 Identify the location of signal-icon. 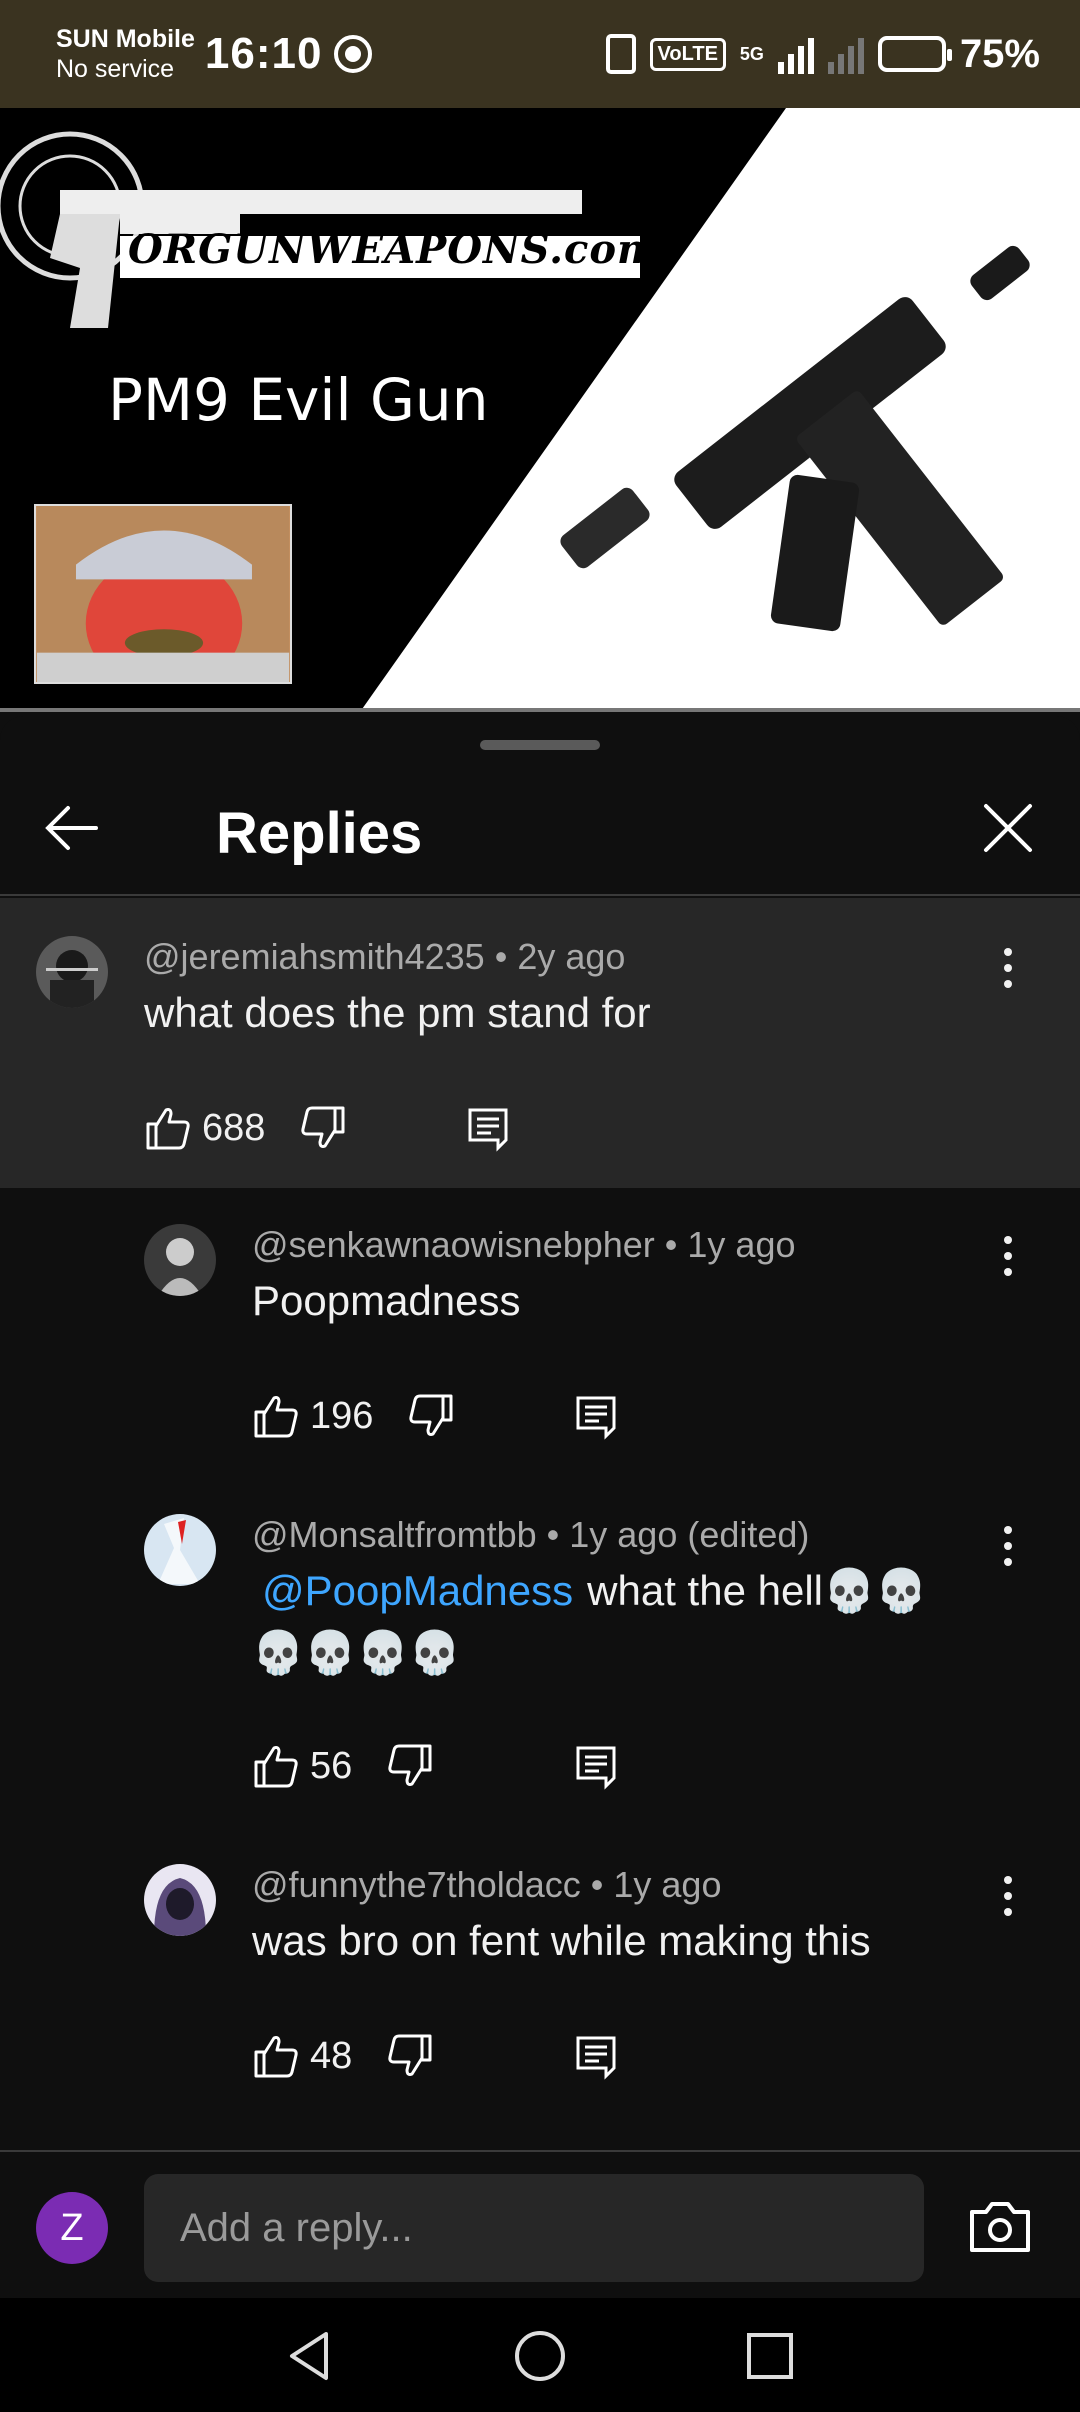
(795, 54).